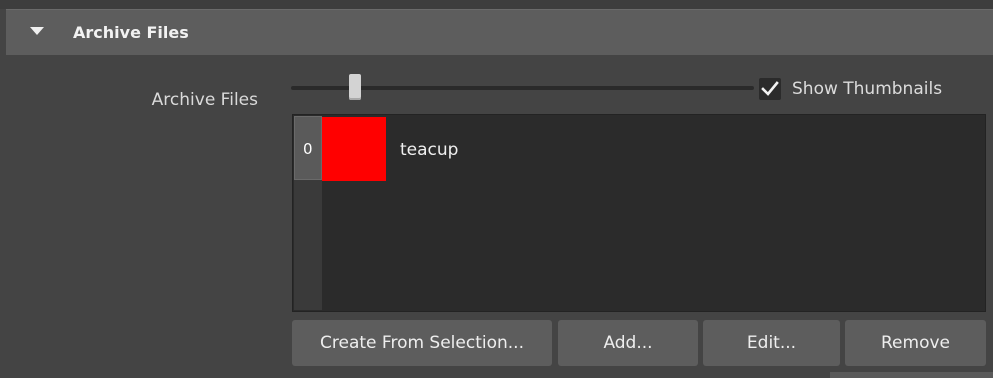  What do you see at coordinates (496, 4) in the screenshot?
I see `top-strip` at bounding box center [496, 4].